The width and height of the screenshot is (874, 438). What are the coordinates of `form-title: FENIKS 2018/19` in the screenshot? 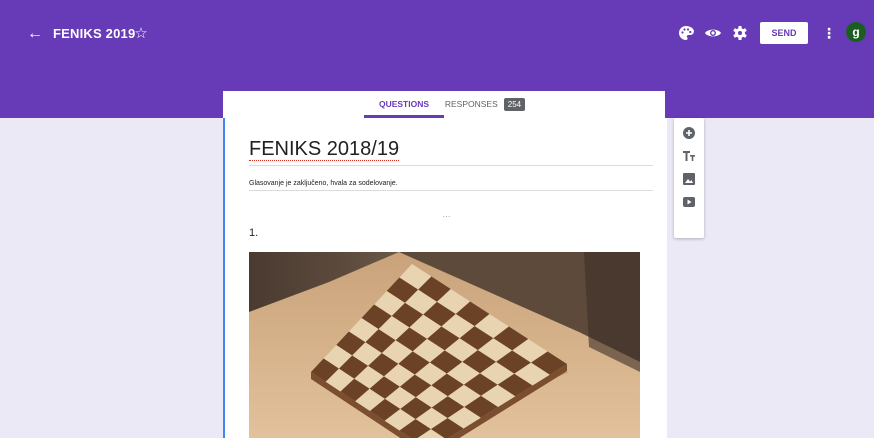 It's located at (324, 149).